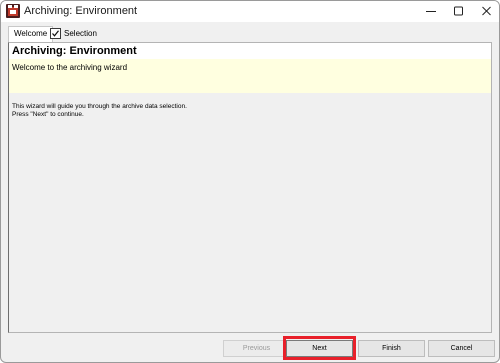  I want to click on description-line-2: Press "Next" to continue., so click(48, 114).